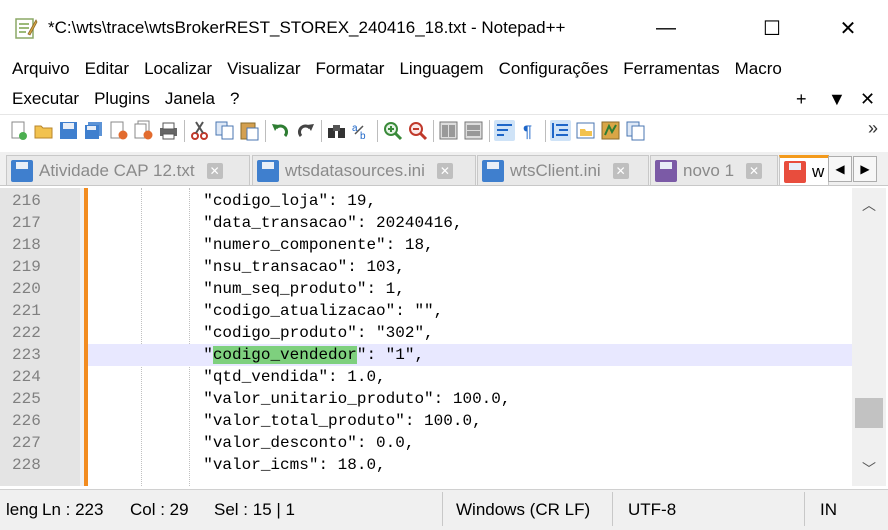 The width and height of the screenshot is (888, 530). I want to click on menu-formatar: Formatar, so click(350, 69).